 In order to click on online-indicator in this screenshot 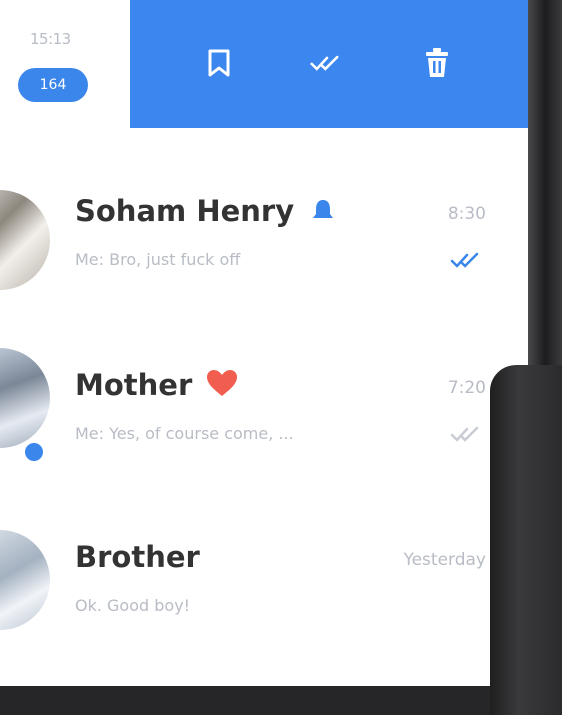, I will do `click(34, 452)`.